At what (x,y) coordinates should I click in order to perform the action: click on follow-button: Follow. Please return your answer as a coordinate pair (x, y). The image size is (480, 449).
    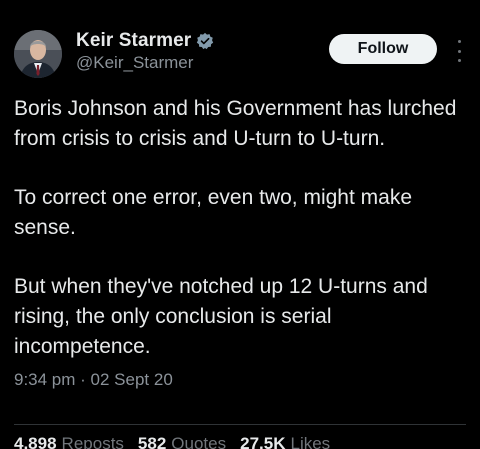
    Looking at the image, I should click on (383, 49).